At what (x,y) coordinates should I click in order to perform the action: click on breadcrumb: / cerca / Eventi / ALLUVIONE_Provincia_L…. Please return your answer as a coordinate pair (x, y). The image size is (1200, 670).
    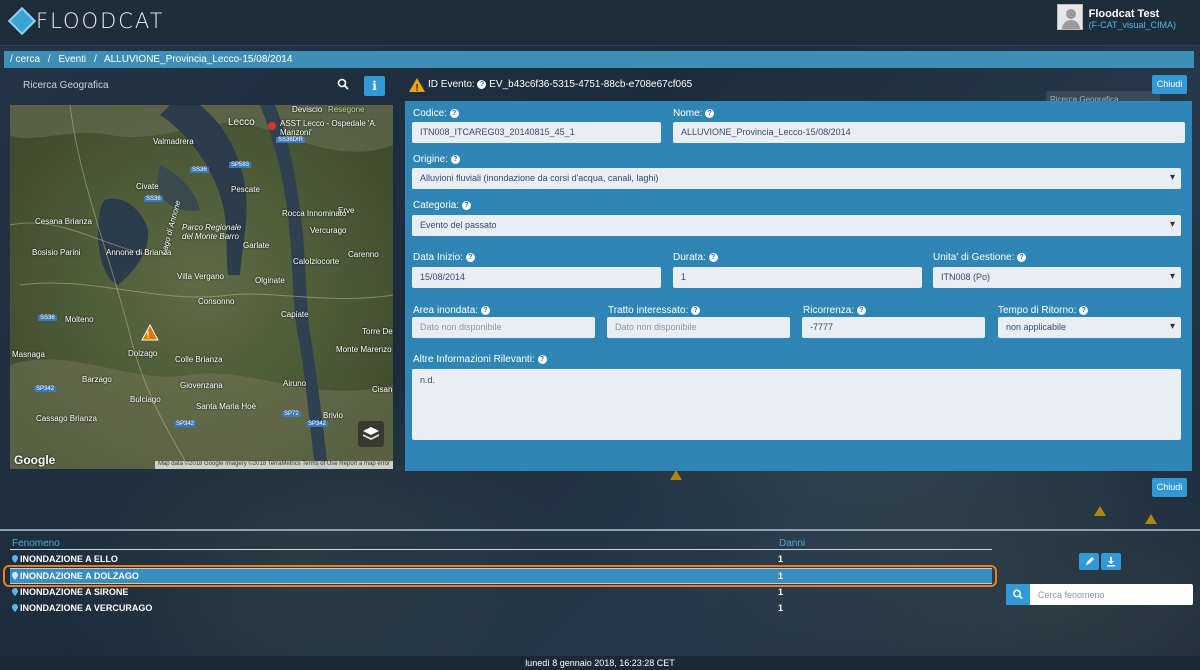
    Looking at the image, I should click on (599, 59).